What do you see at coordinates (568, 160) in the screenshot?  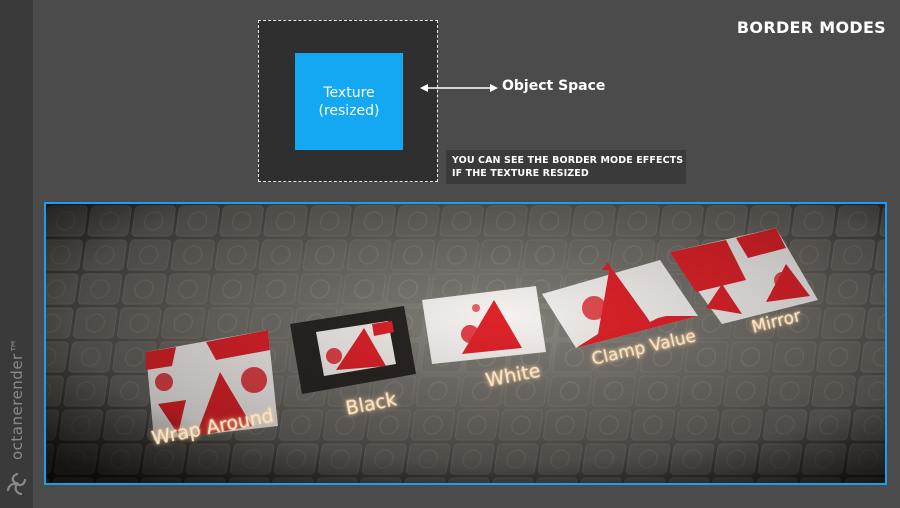 I see `note-line-1: YOU CAN SEE THE BORDER MODE EFFECTS` at bounding box center [568, 160].